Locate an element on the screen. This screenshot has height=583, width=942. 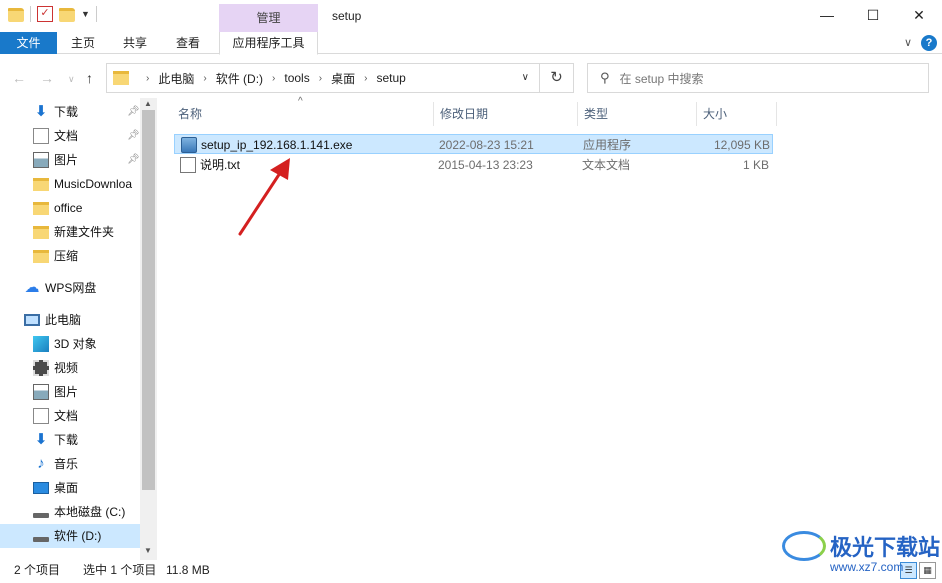
forward-icon: → is located at coordinates (47, 78).